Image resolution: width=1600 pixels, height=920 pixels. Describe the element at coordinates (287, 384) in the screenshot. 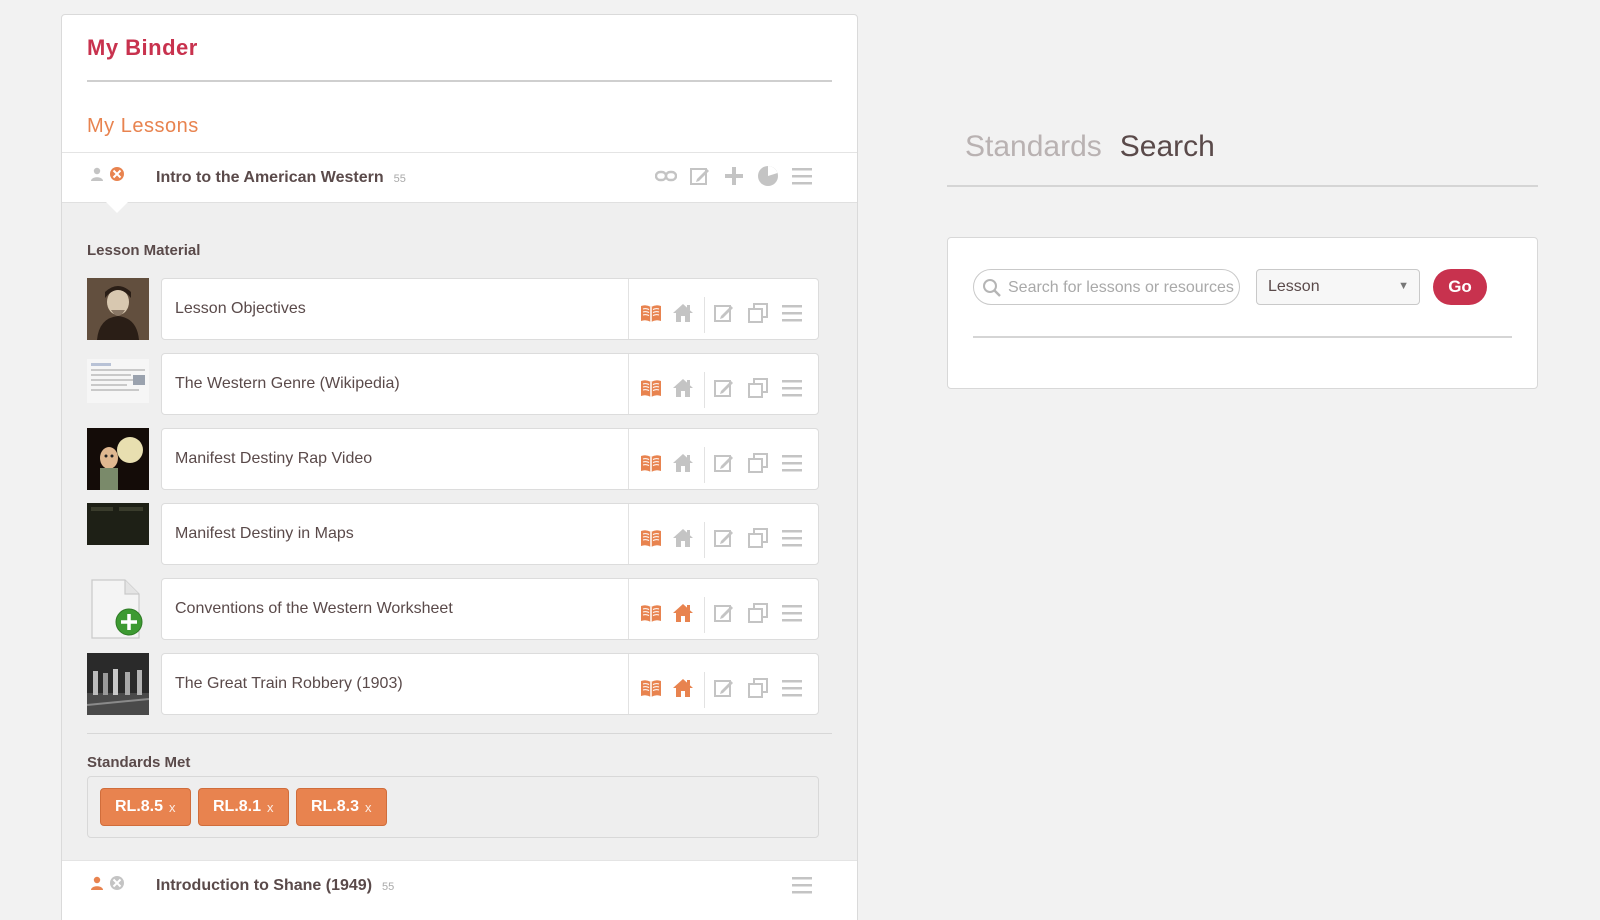

I see `material-title: The Western Genre (Wikipedia)` at that location.